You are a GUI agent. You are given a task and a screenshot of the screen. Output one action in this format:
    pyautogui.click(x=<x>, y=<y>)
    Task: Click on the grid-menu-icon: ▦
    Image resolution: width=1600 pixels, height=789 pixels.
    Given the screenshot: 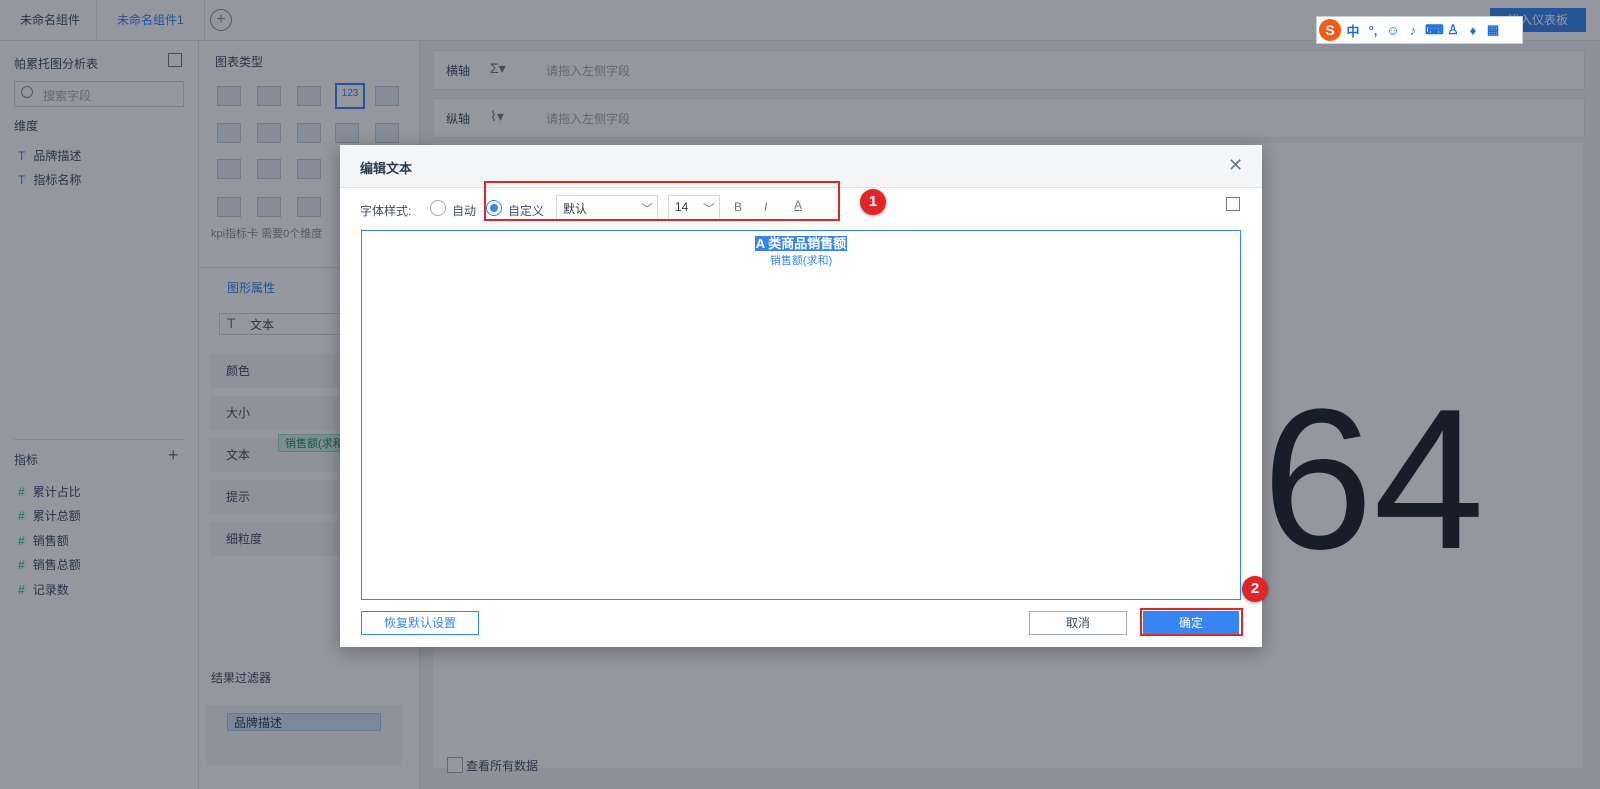 What is the action you would take?
    pyautogui.click(x=1493, y=30)
    